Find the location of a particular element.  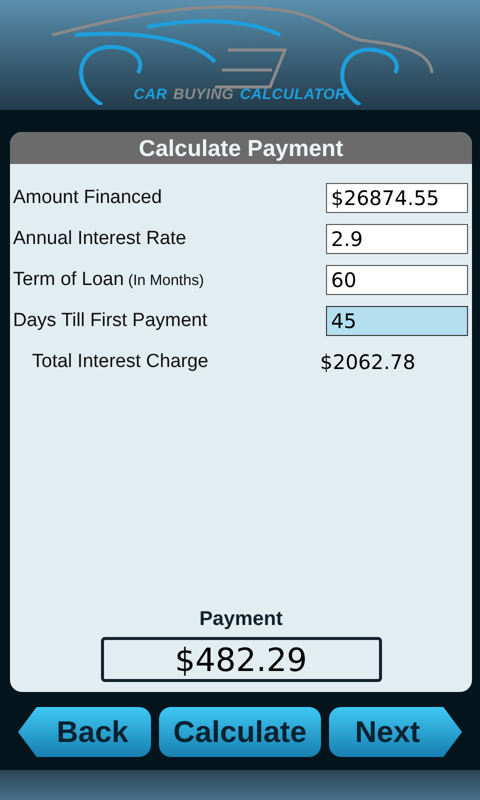

logo-word: CAR is located at coordinates (151, 94).